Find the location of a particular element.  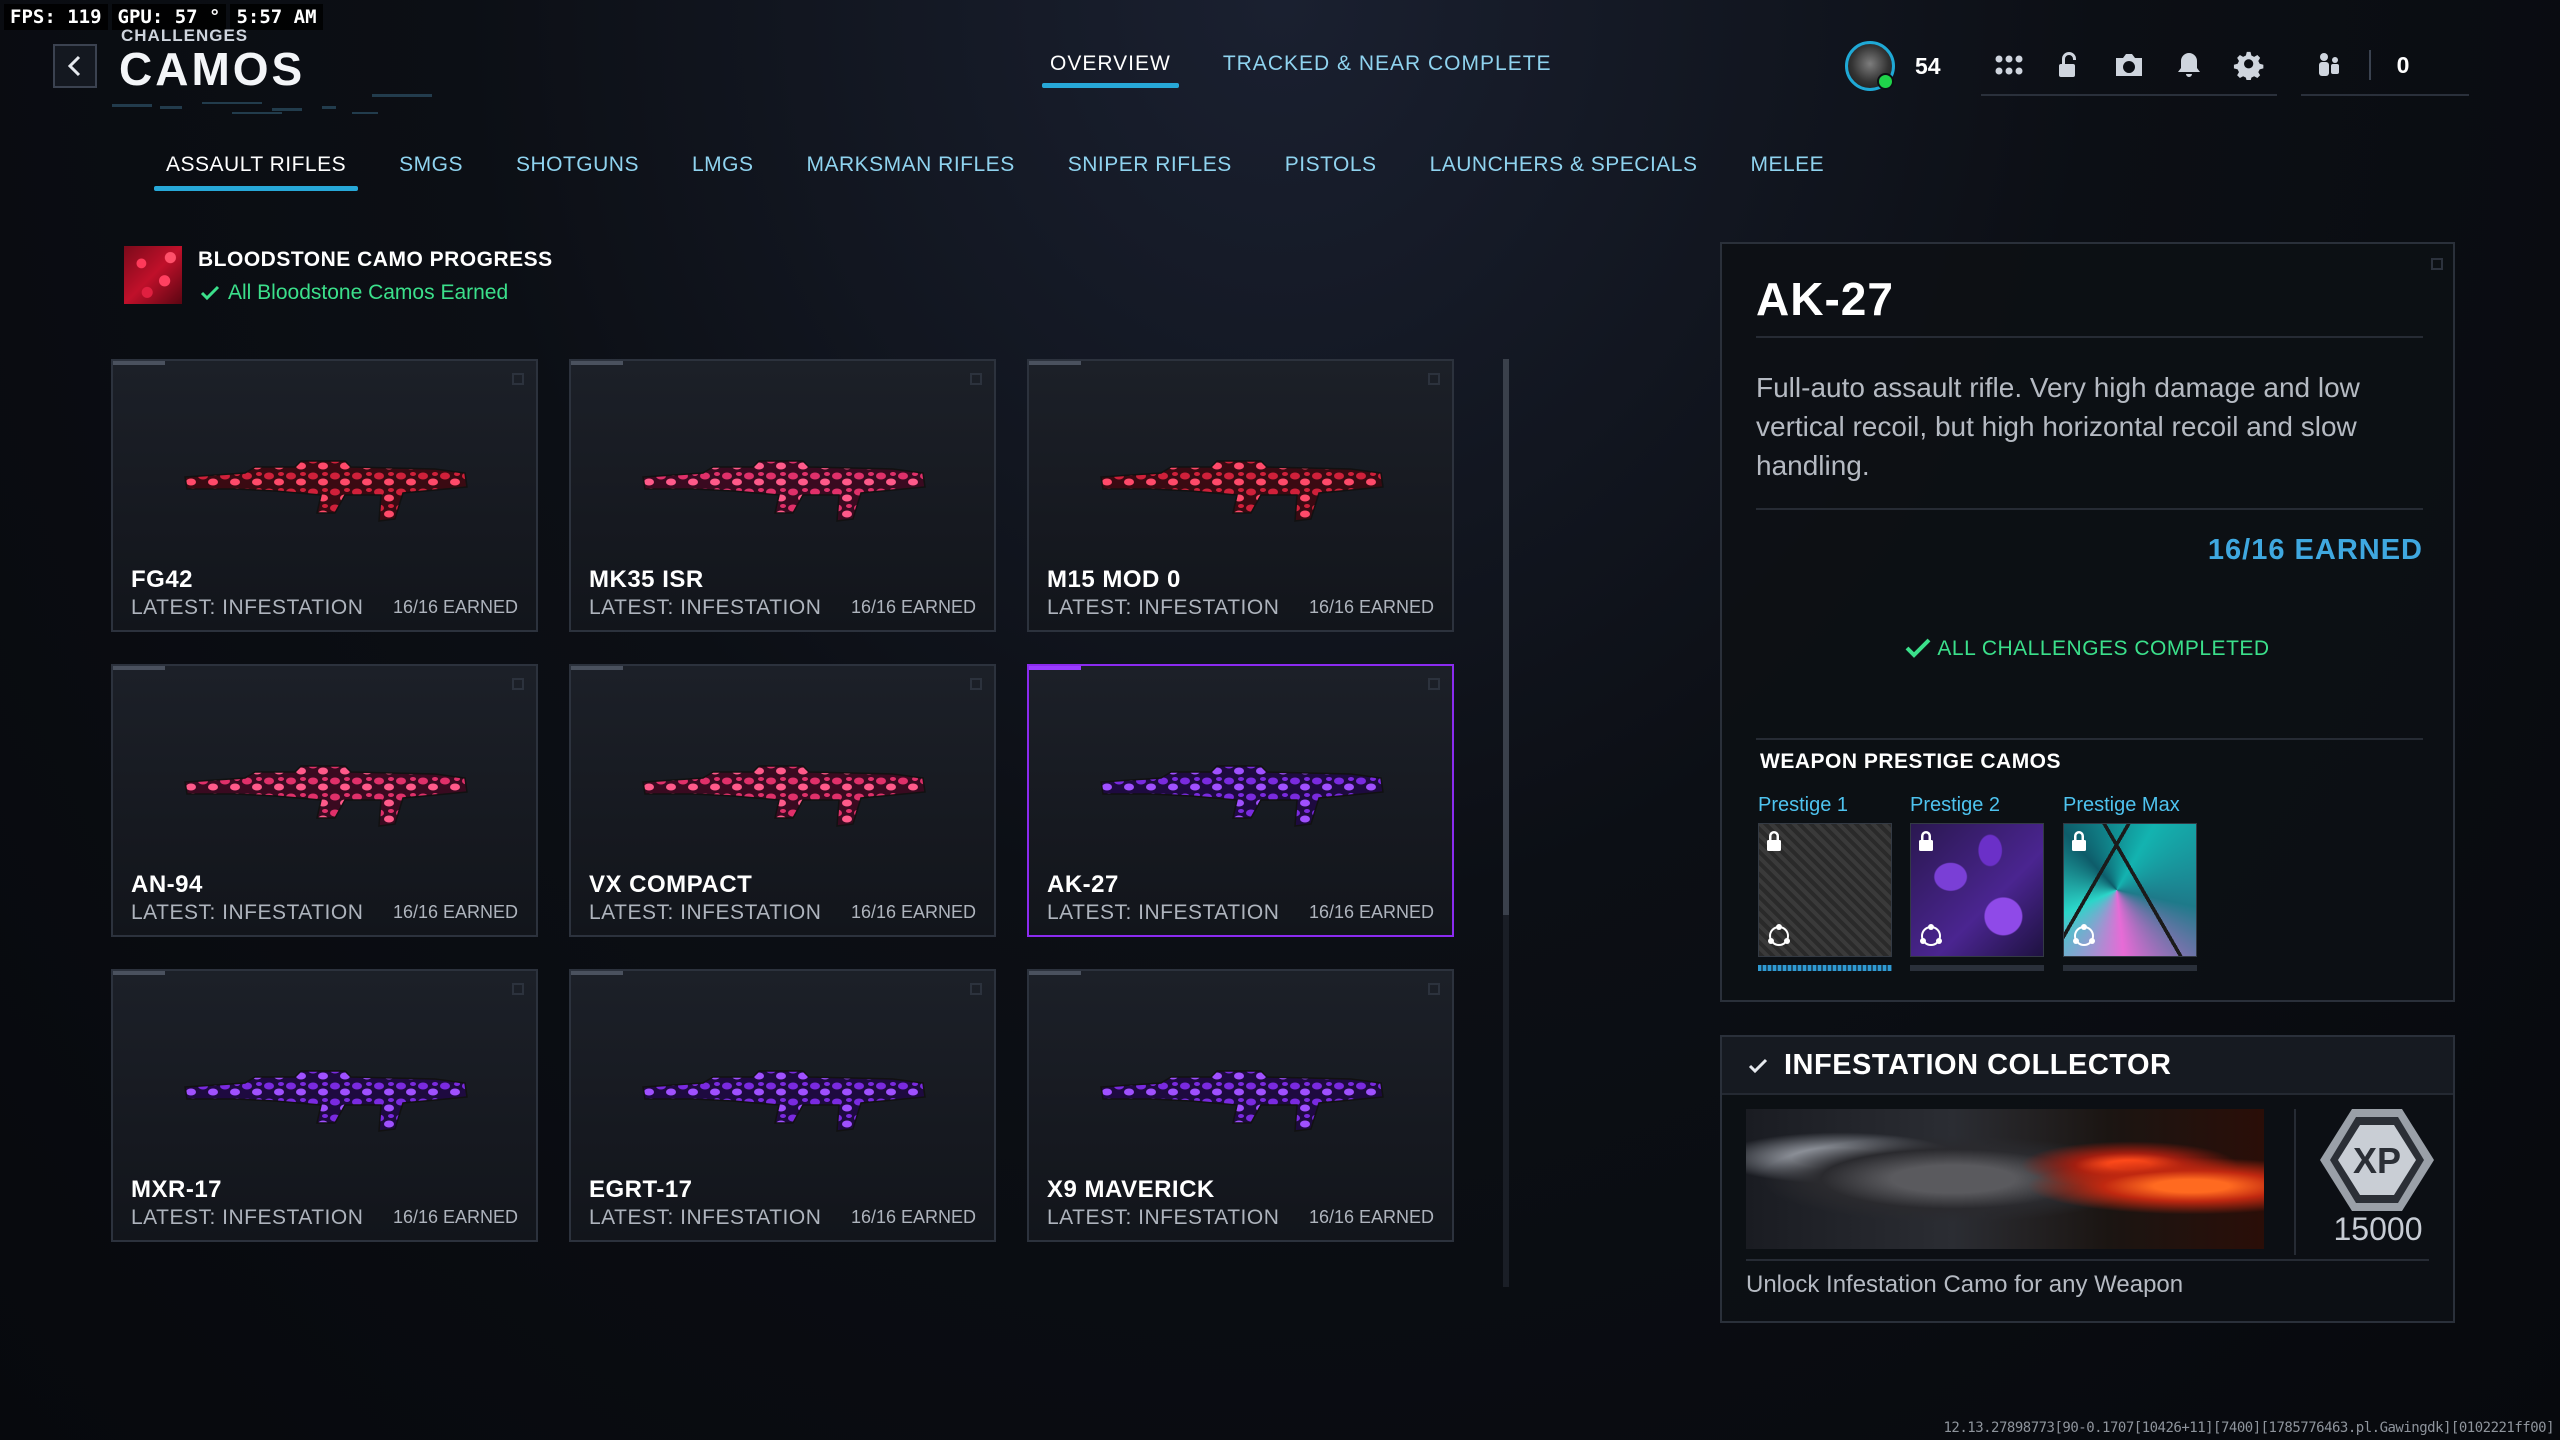

weapon-name: AK-27 is located at coordinates (1083, 884).